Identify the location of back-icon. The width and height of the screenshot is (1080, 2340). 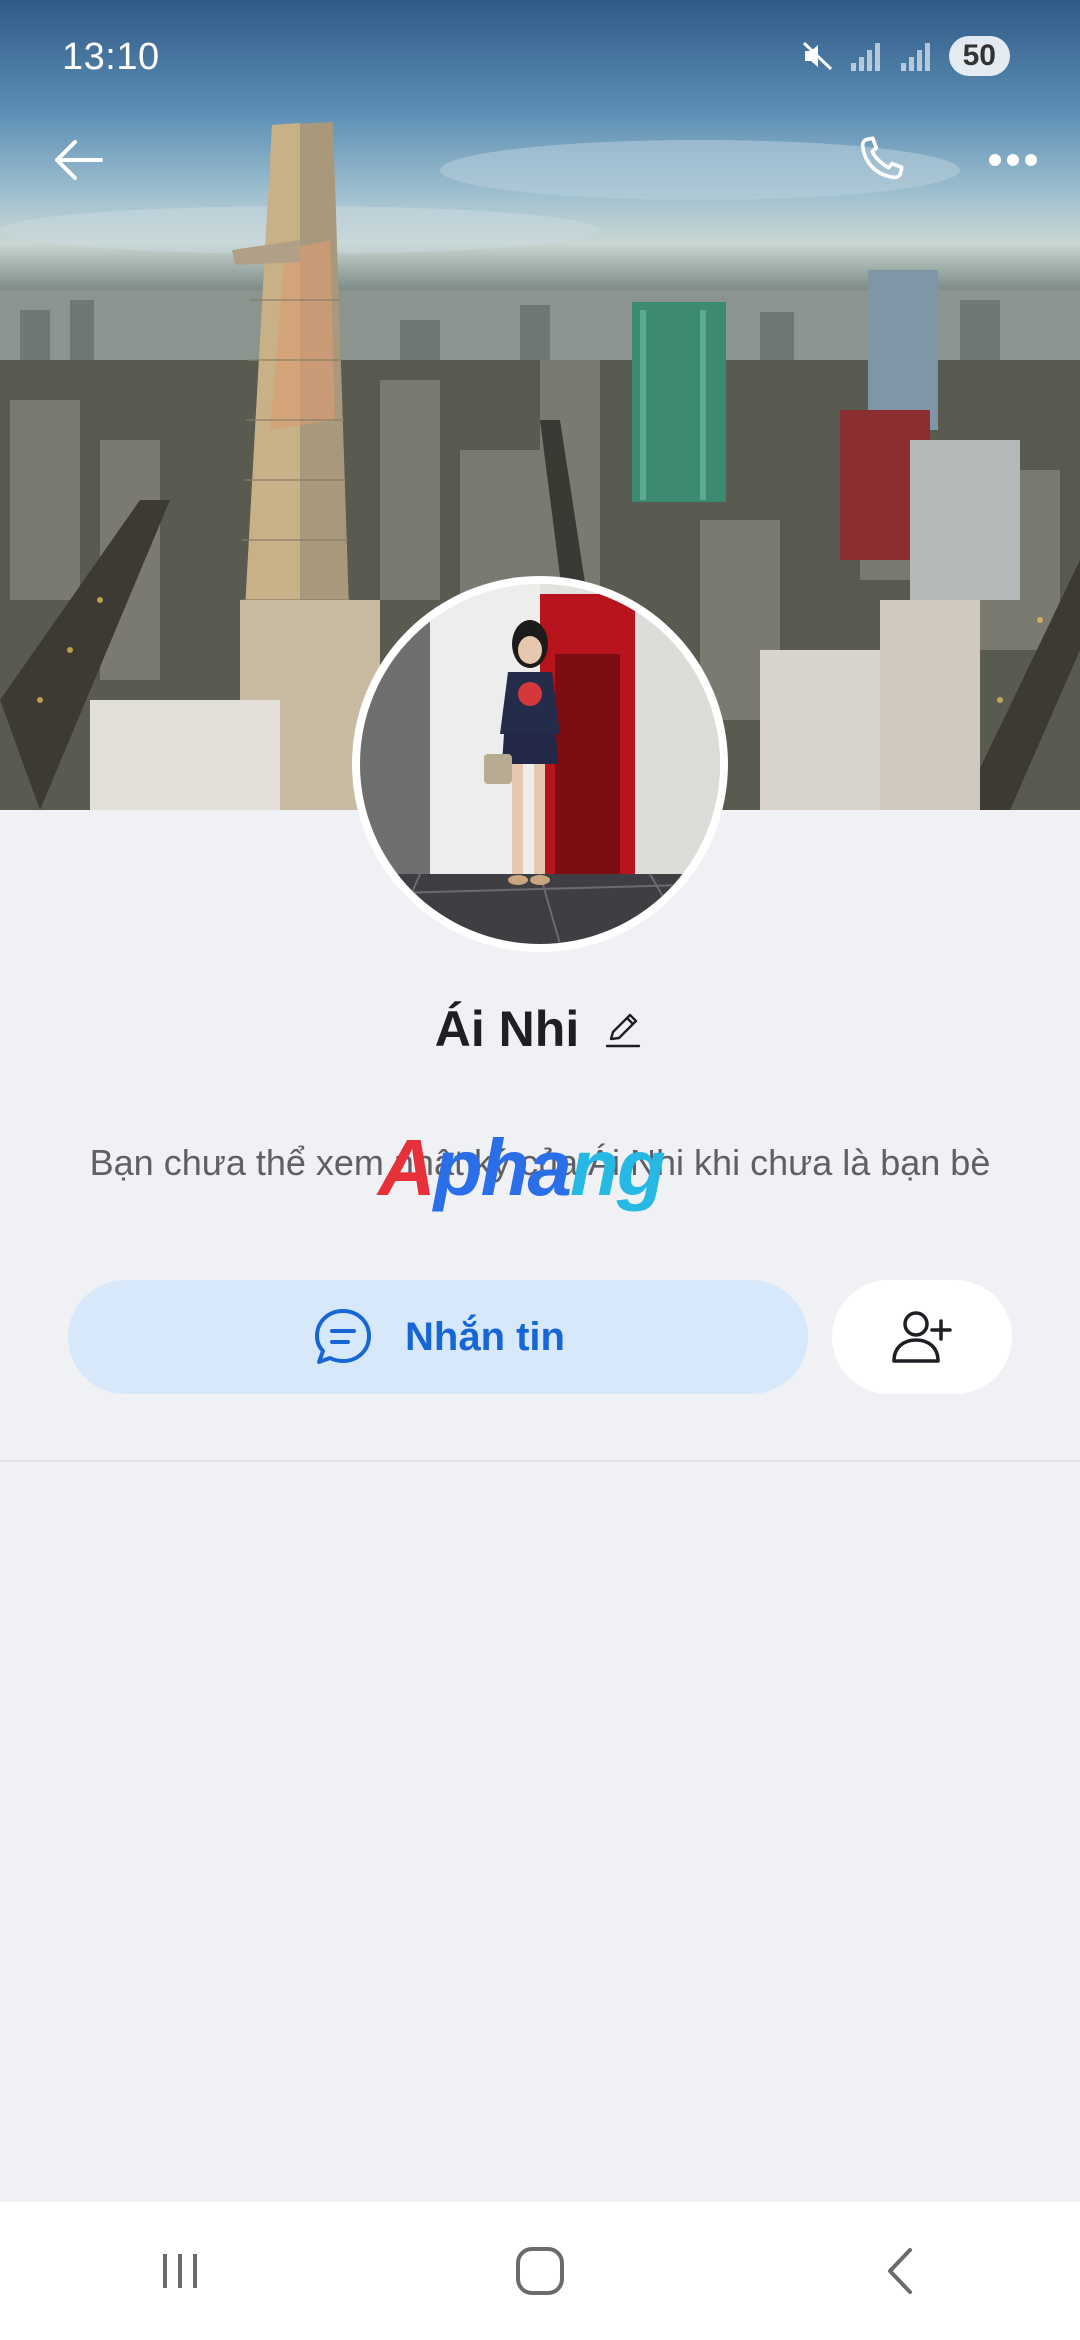
(900, 2271).